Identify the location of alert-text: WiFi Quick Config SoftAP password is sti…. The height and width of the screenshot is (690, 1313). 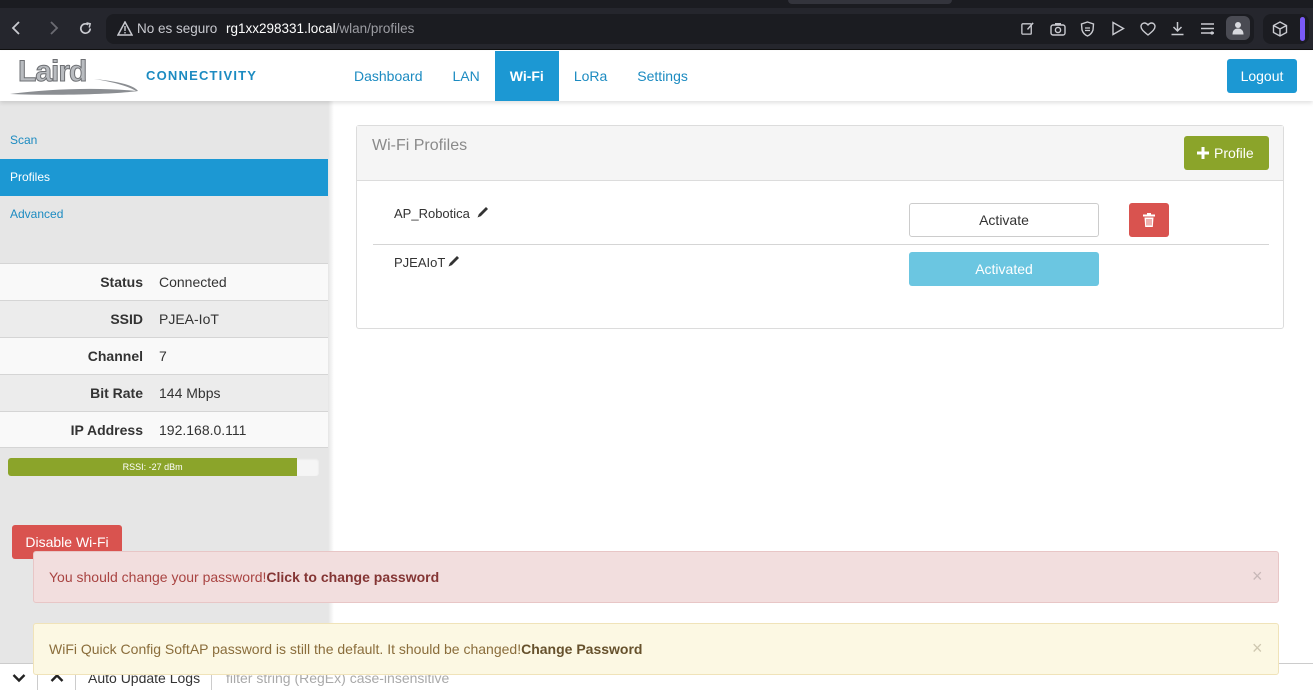
(285, 649).